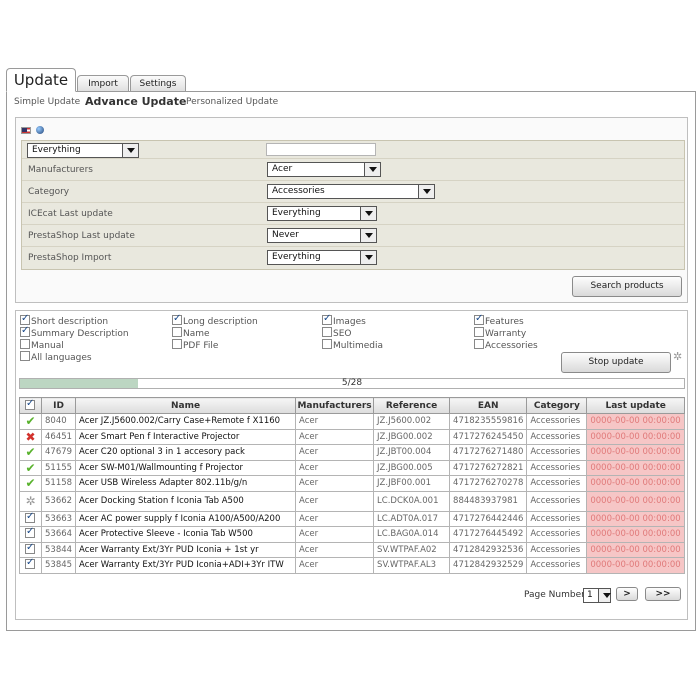 The width and height of the screenshot is (700, 700). Describe the element at coordinates (135, 101) in the screenshot. I see `subnav-advance-update: Advance Update` at that location.